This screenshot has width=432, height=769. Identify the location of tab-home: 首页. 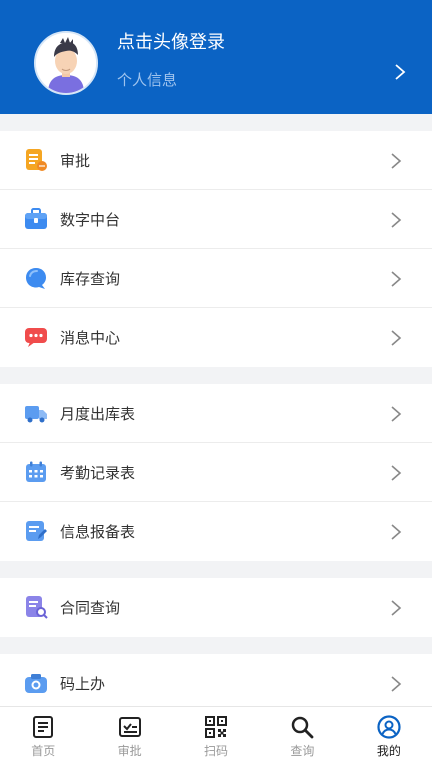
(43, 738).